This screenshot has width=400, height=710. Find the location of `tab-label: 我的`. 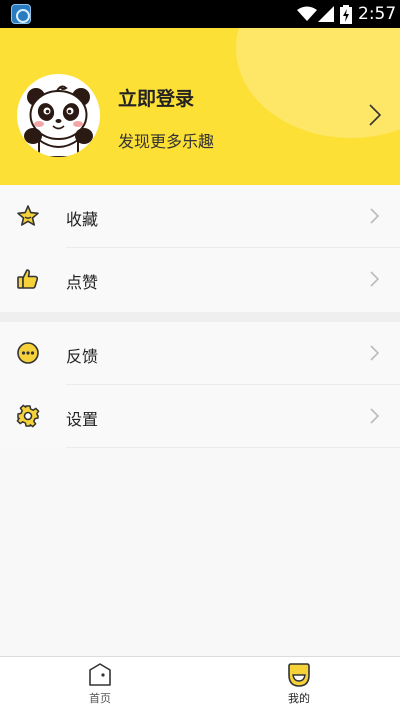

tab-label: 我的 is located at coordinates (299, 698).